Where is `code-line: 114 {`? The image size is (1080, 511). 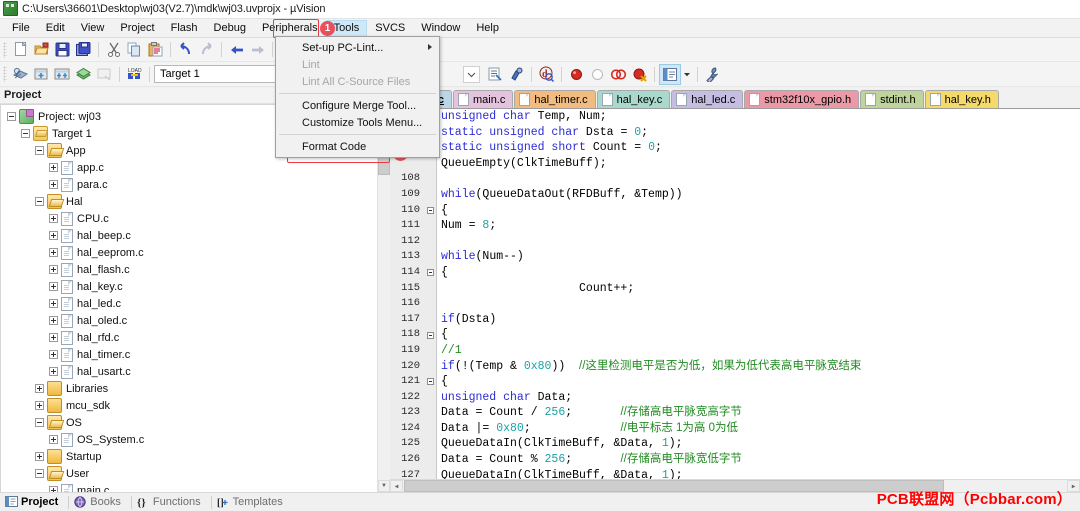
code-line: 114 { is located at coordinates (735, 273).